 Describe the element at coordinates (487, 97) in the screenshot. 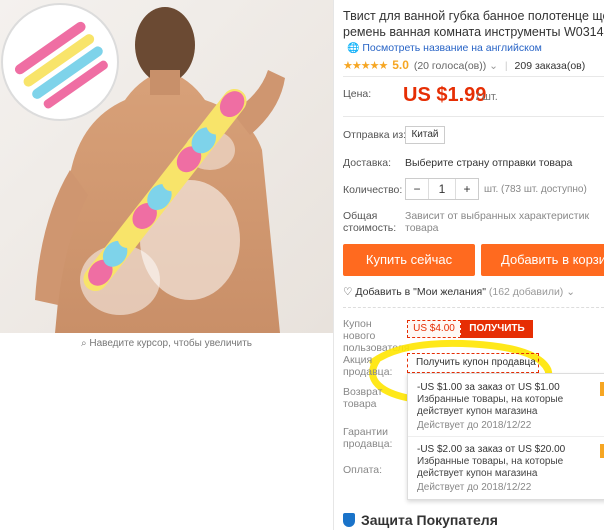

I see `price-unit: / шт.` at that location.